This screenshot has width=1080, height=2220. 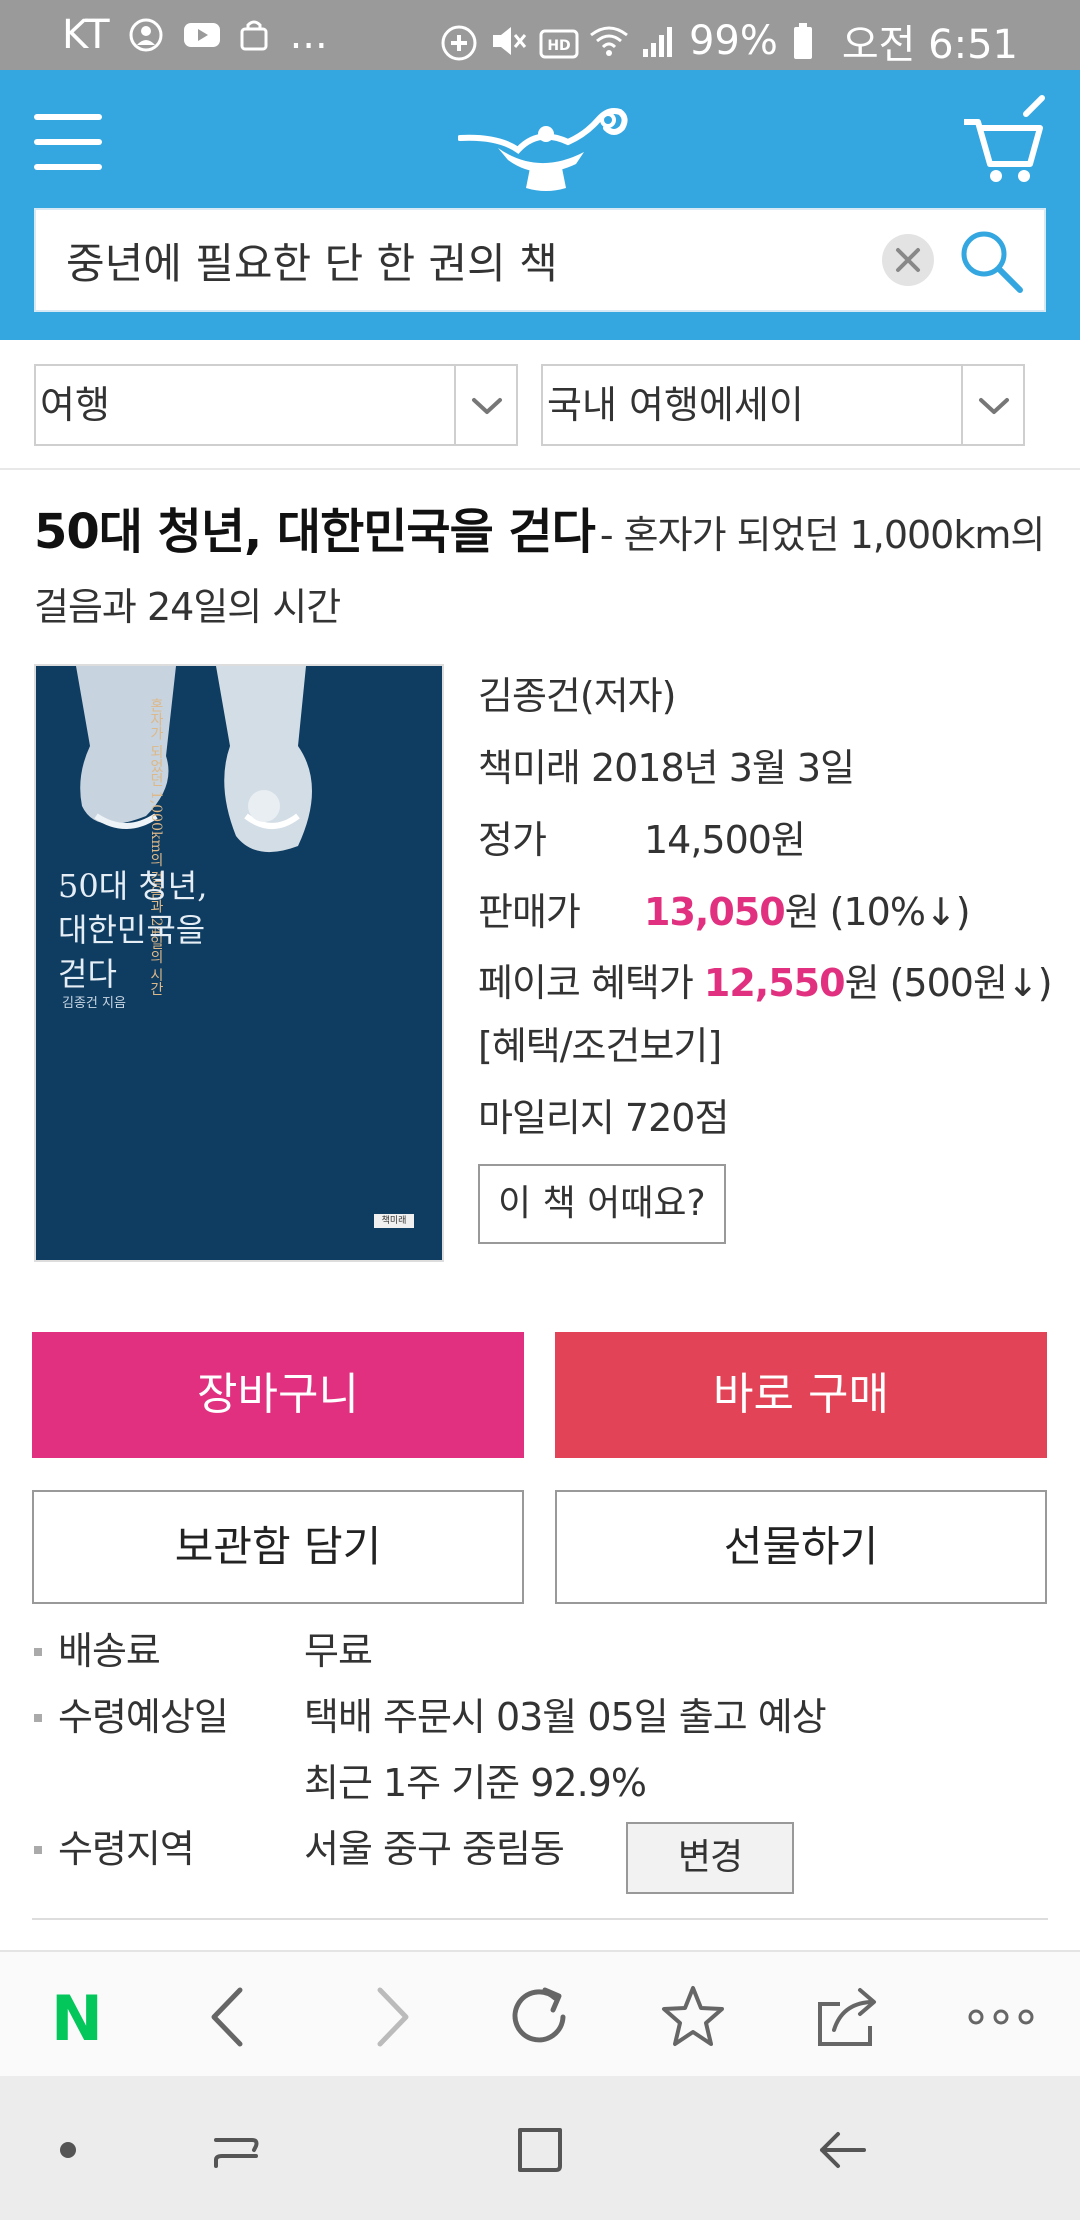 I want to click on eta-note-row: 최근 1주 기준 92.9%, so click(x=540, y=1783).